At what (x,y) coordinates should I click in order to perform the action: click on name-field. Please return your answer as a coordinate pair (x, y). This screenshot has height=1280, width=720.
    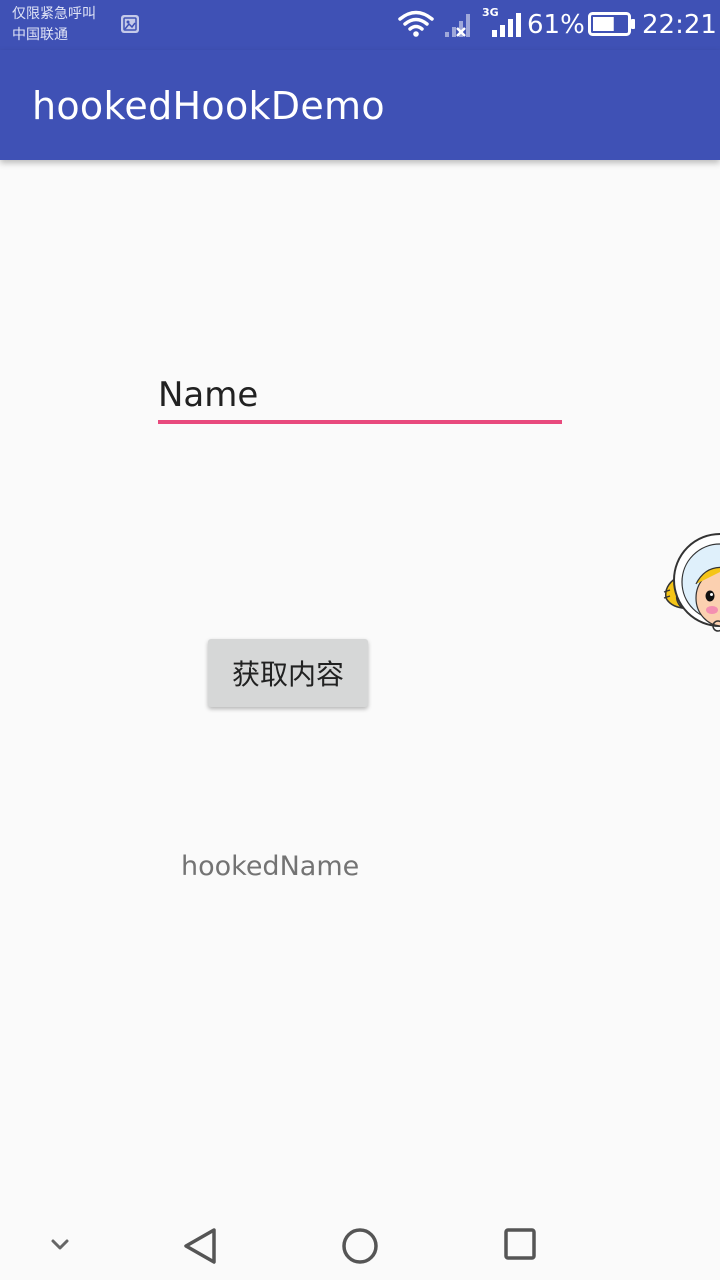
    Looking at the image, I should click on (360, 399).